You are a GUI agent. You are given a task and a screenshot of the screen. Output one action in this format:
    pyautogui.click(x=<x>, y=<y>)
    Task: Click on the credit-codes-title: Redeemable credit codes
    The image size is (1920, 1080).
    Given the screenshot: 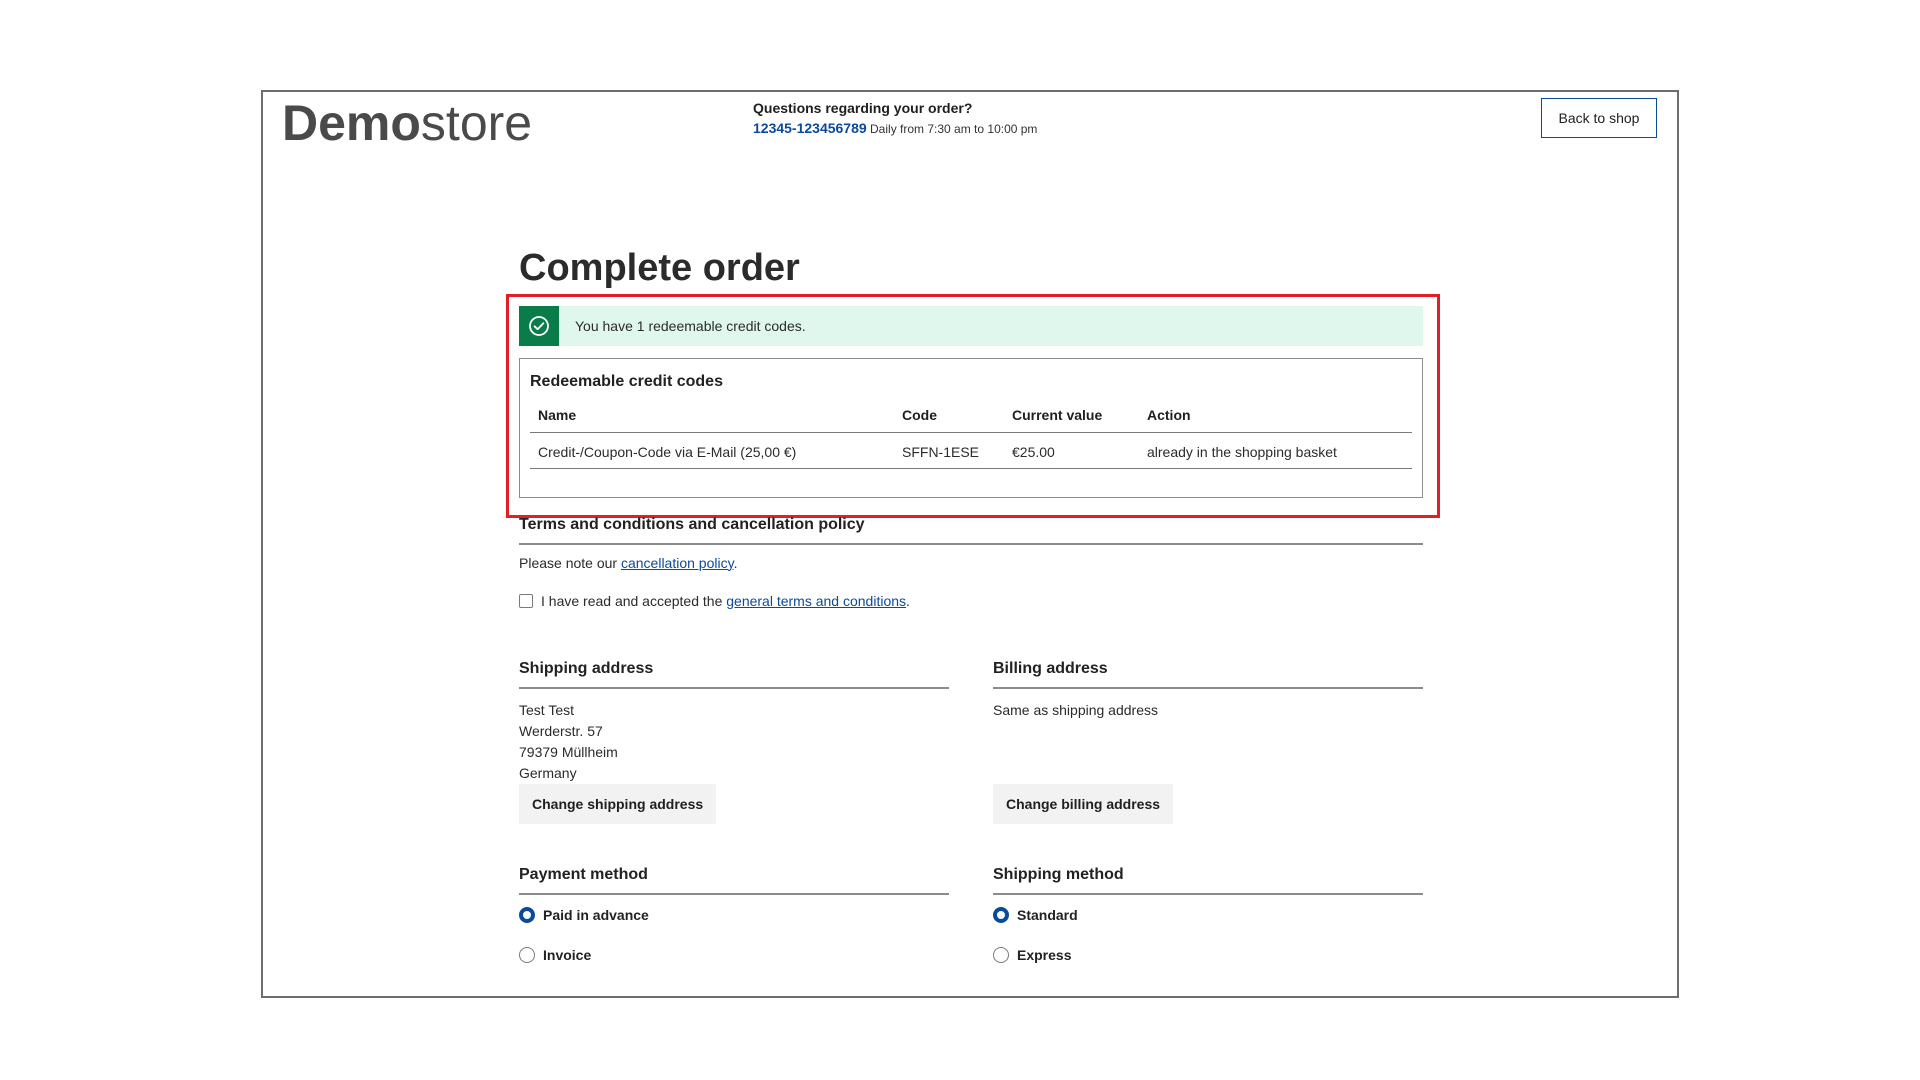 What is the action you would take?
    pyautogui.click(x=626, y=381)
    